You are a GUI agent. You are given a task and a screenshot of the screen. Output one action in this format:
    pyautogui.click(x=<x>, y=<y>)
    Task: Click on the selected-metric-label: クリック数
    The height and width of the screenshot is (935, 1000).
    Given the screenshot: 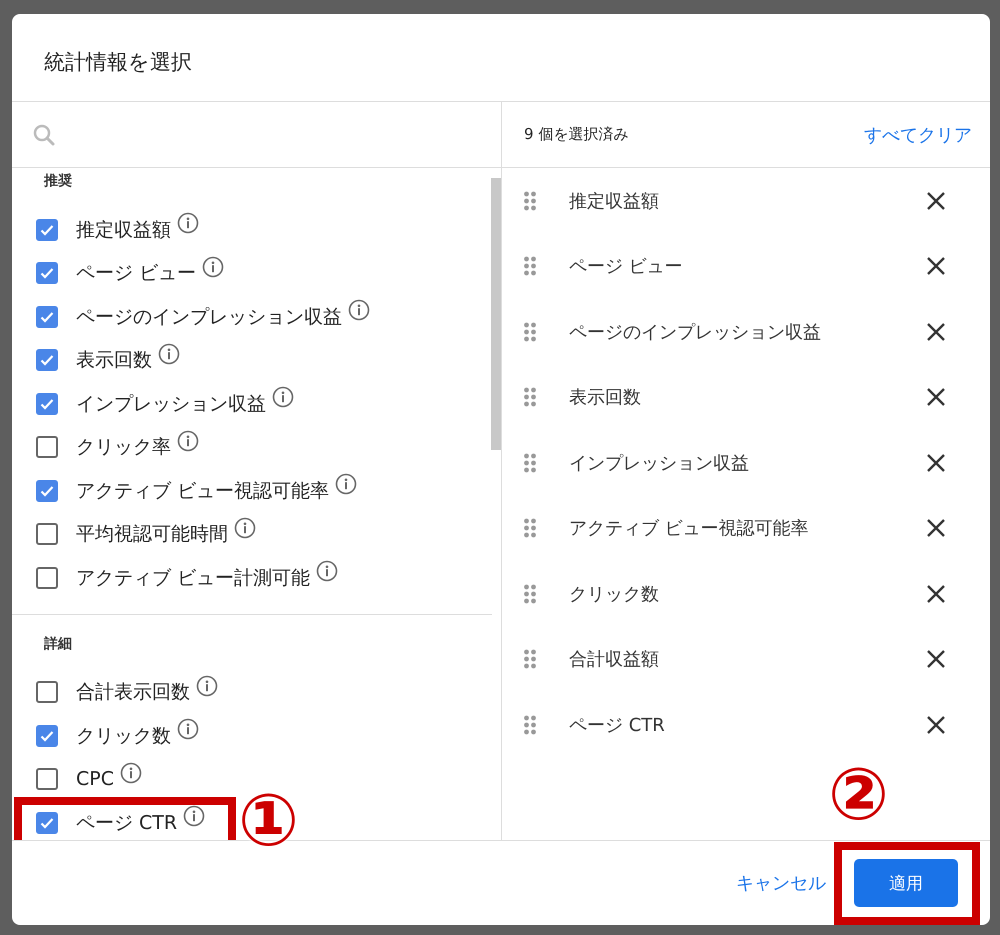 What is the action you would take?
    pyautogui.click(x=614, y=594)
    